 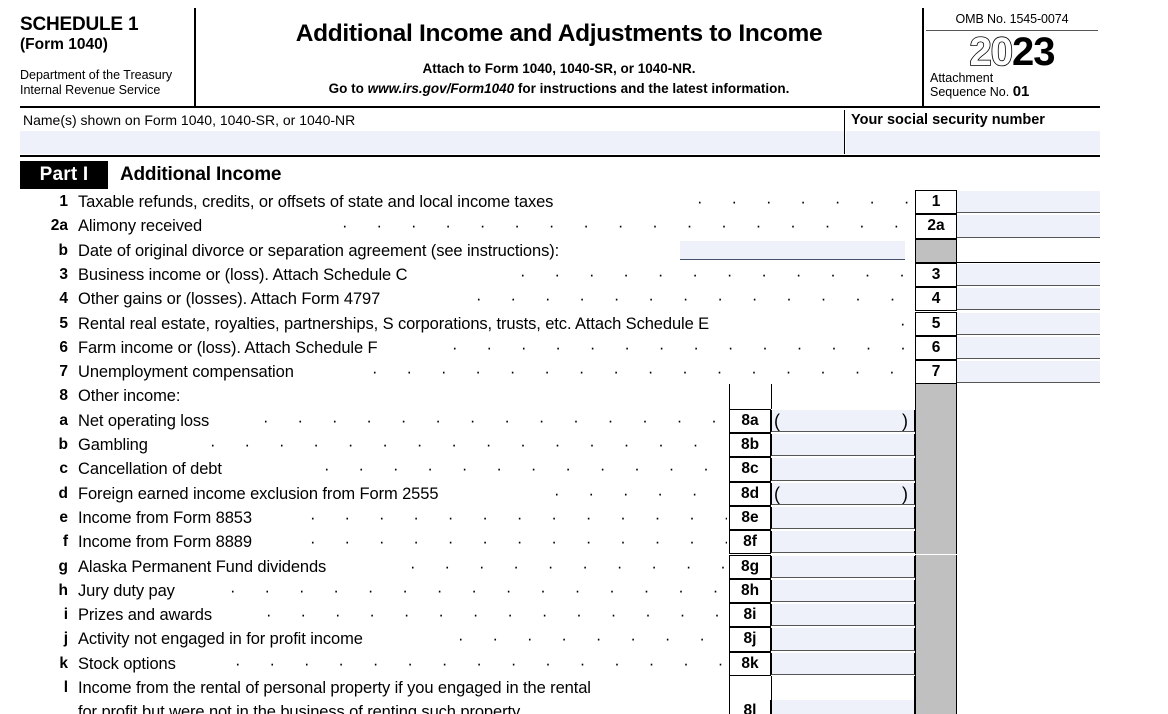 What do you see at coordinates (843, 707) in the screenshot?
I see `amount-input-8l` at bounding box center [843, 707].